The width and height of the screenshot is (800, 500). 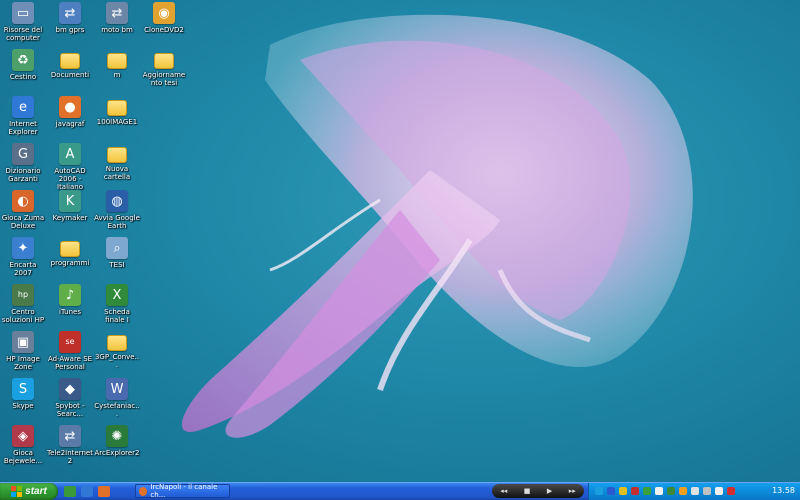 I want to click on hp-image-zone-icon: ▣, so click(x=23, y=342).